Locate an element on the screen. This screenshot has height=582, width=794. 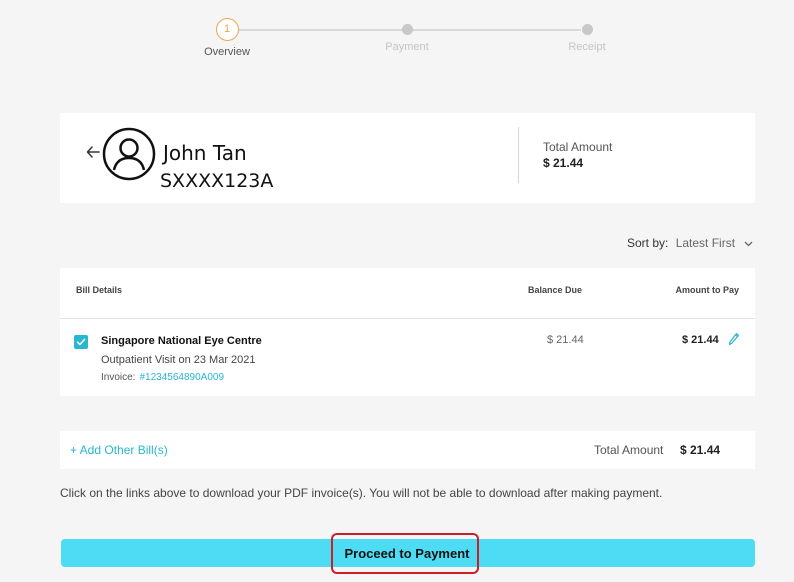
sort-label: Sort by: is located at coordinates (648, 243).